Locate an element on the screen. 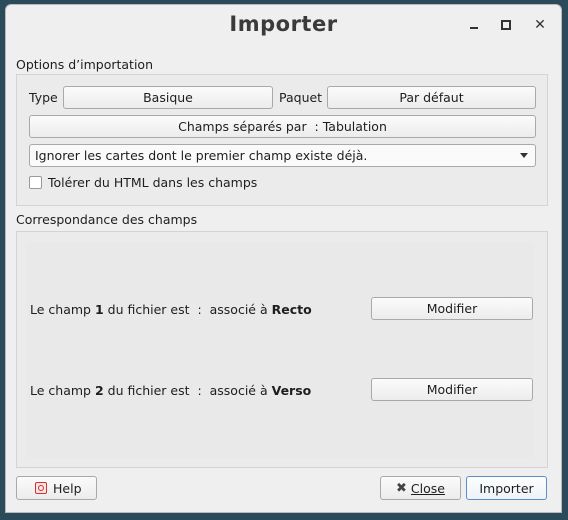 The height and width of the screenshot is (520, 568). minimize-button is located at coordinates (474, 25).